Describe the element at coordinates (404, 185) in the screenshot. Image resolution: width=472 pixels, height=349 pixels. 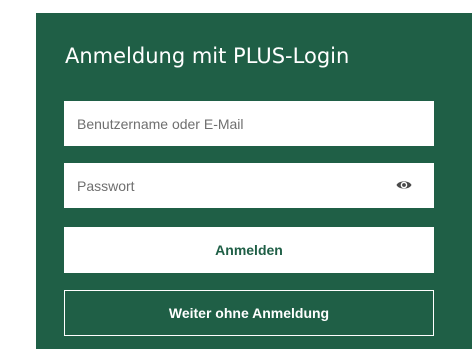
I see `eye-icon` at that location.